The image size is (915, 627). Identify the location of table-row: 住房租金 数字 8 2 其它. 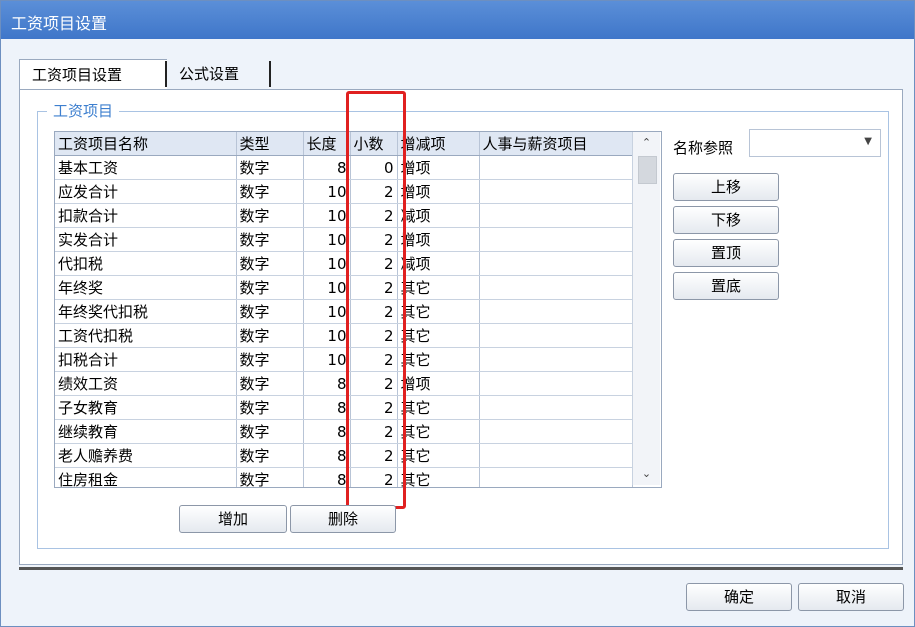
(344, 477).